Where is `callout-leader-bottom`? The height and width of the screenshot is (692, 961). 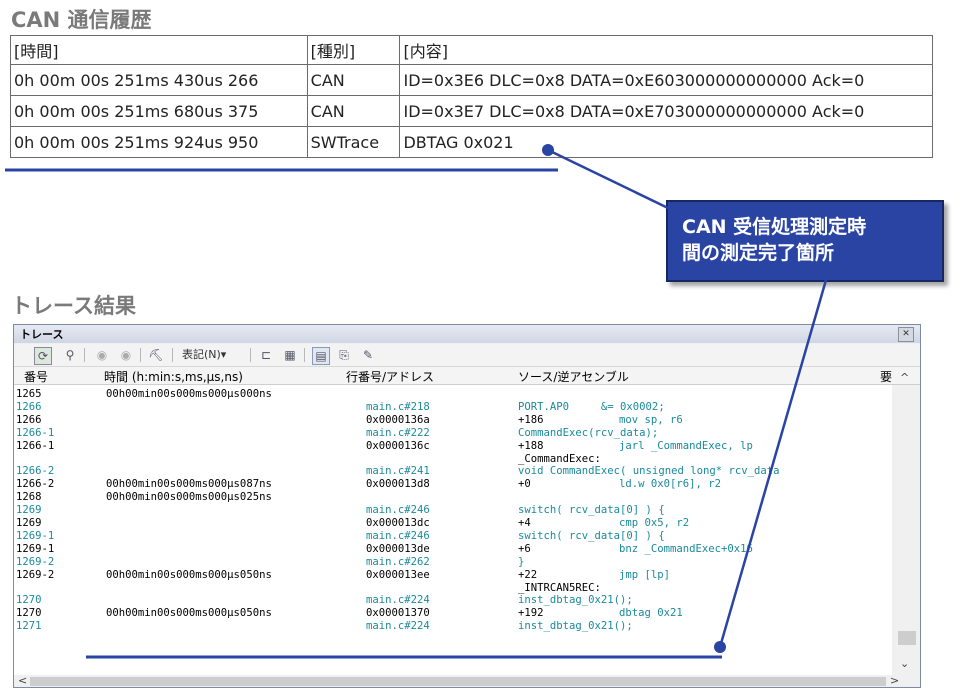 callout-leader-bottom is located at coordinates (773, 463).